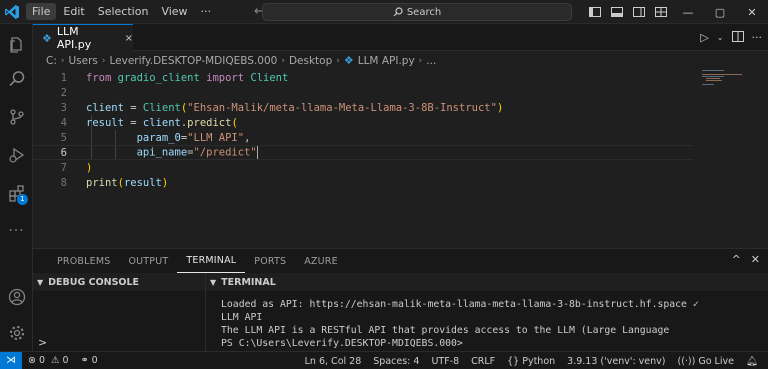 The width and height of the screenshot is (768, 369). What do you see at coordinates (688, 12) in the screenshot?
I see `minimize-icon: —` at bounding box center [688, 12].